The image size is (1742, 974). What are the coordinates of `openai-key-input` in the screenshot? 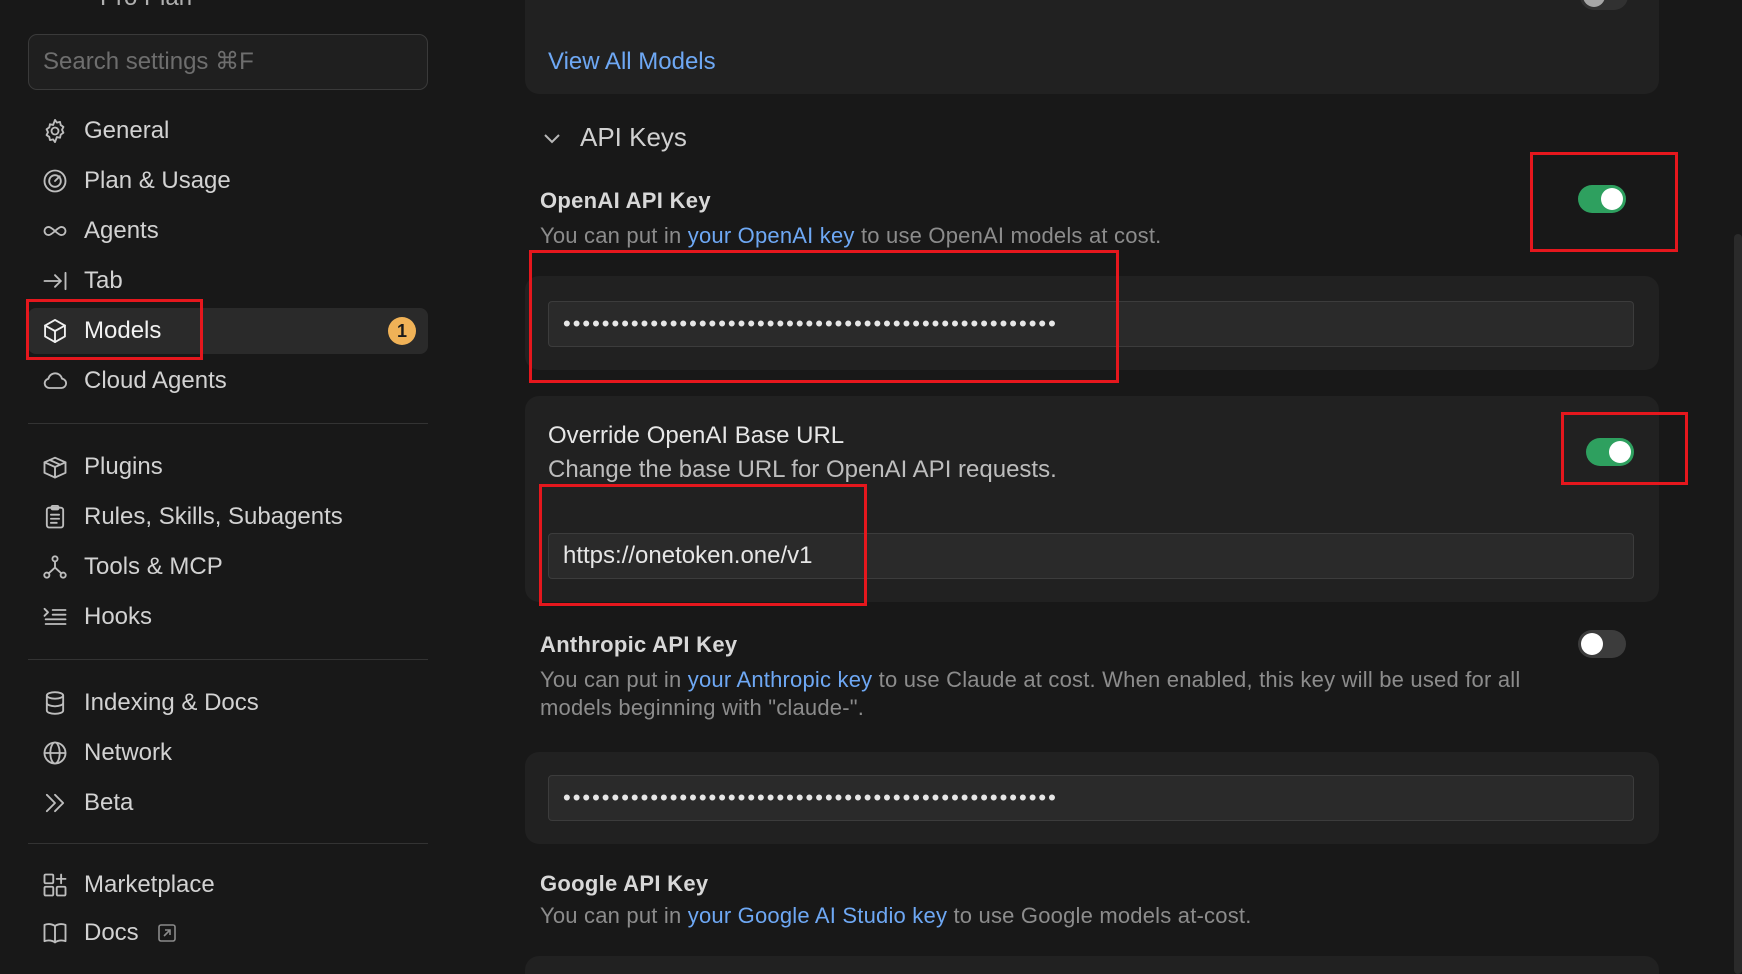 It's located at (1091, 324).